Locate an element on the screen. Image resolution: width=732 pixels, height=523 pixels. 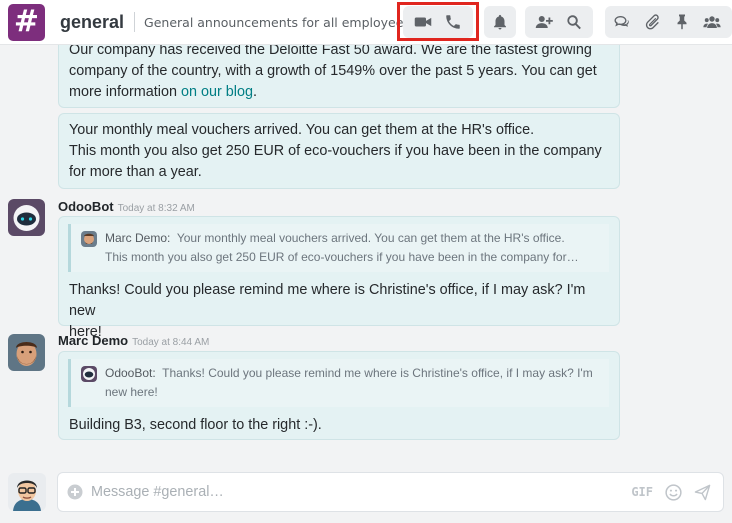
phone-icon is located at coordinates (453, 22).